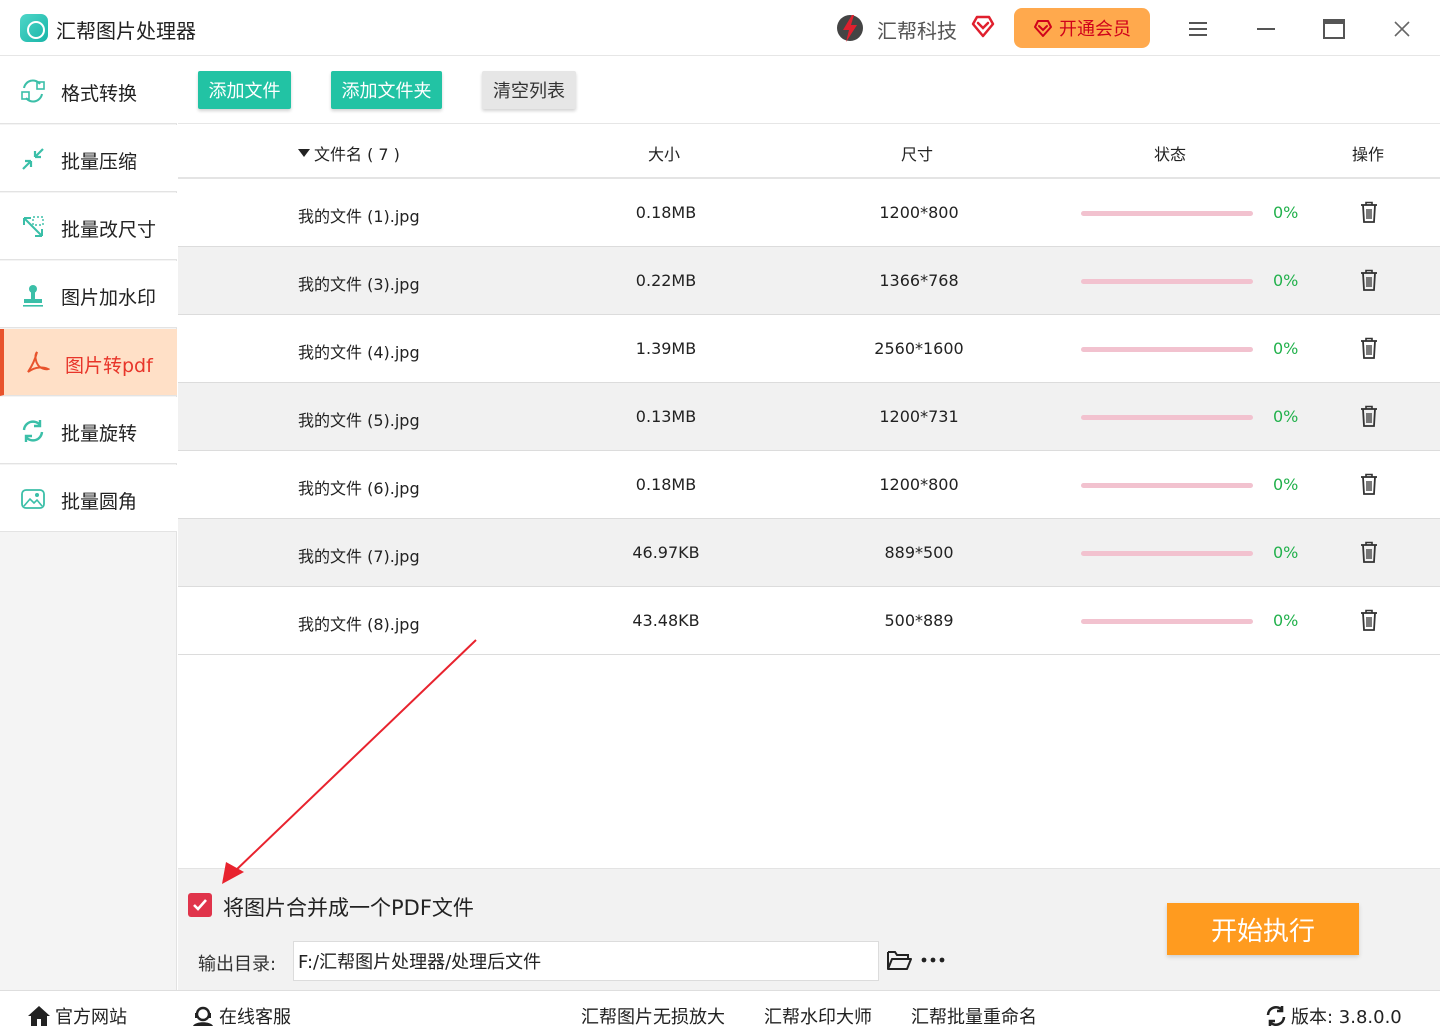  Describe the element at coordinates (359, 284) in the screenshot. I see `file-name: 我的文件 (3).jpg` at that location.